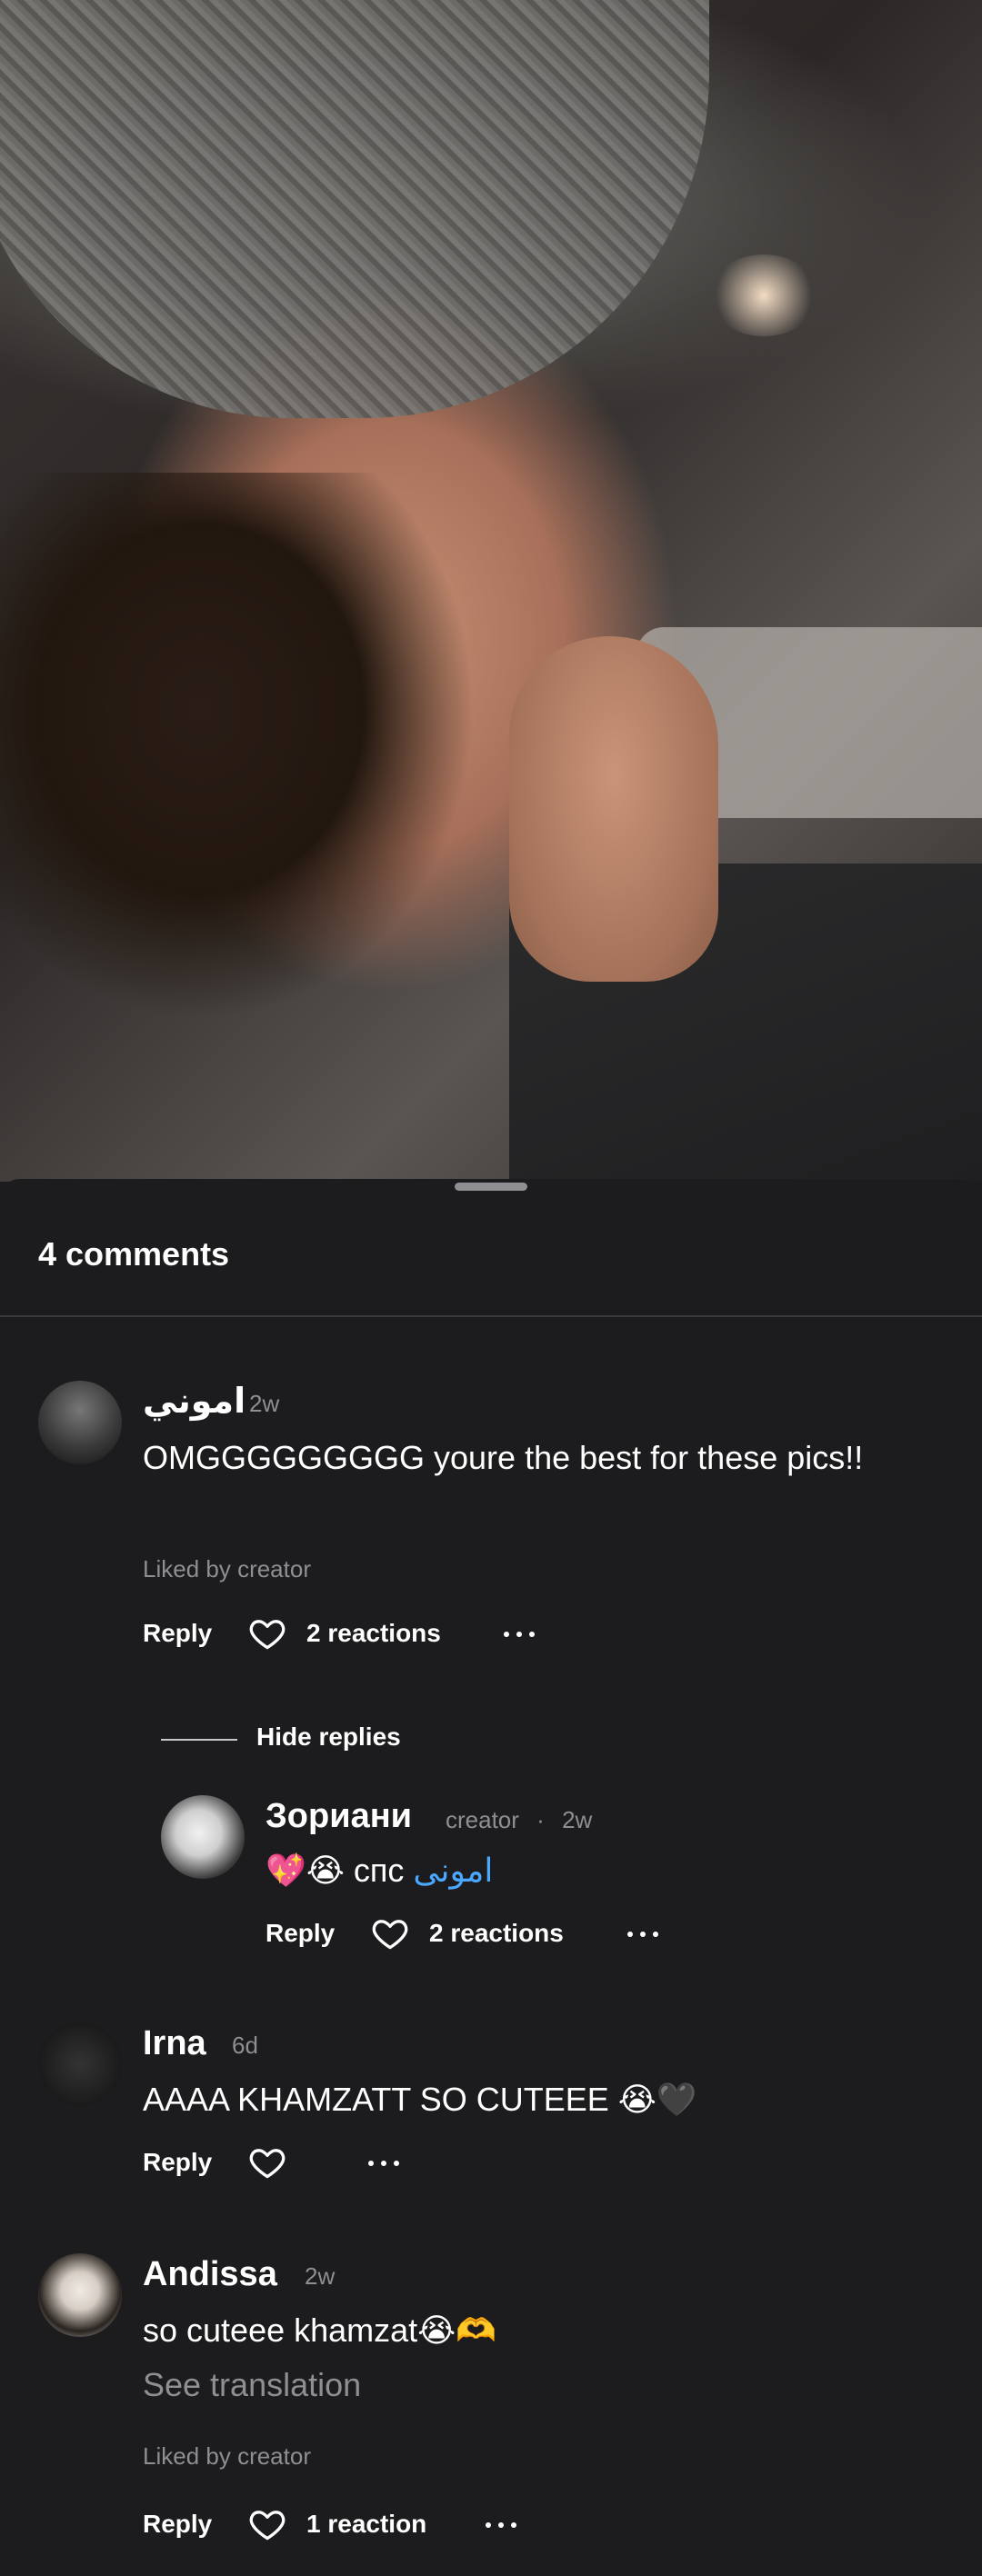 This screenshot has width=982, height=2576. I want to click on comment-author: Andissa, so click(210, 2274).